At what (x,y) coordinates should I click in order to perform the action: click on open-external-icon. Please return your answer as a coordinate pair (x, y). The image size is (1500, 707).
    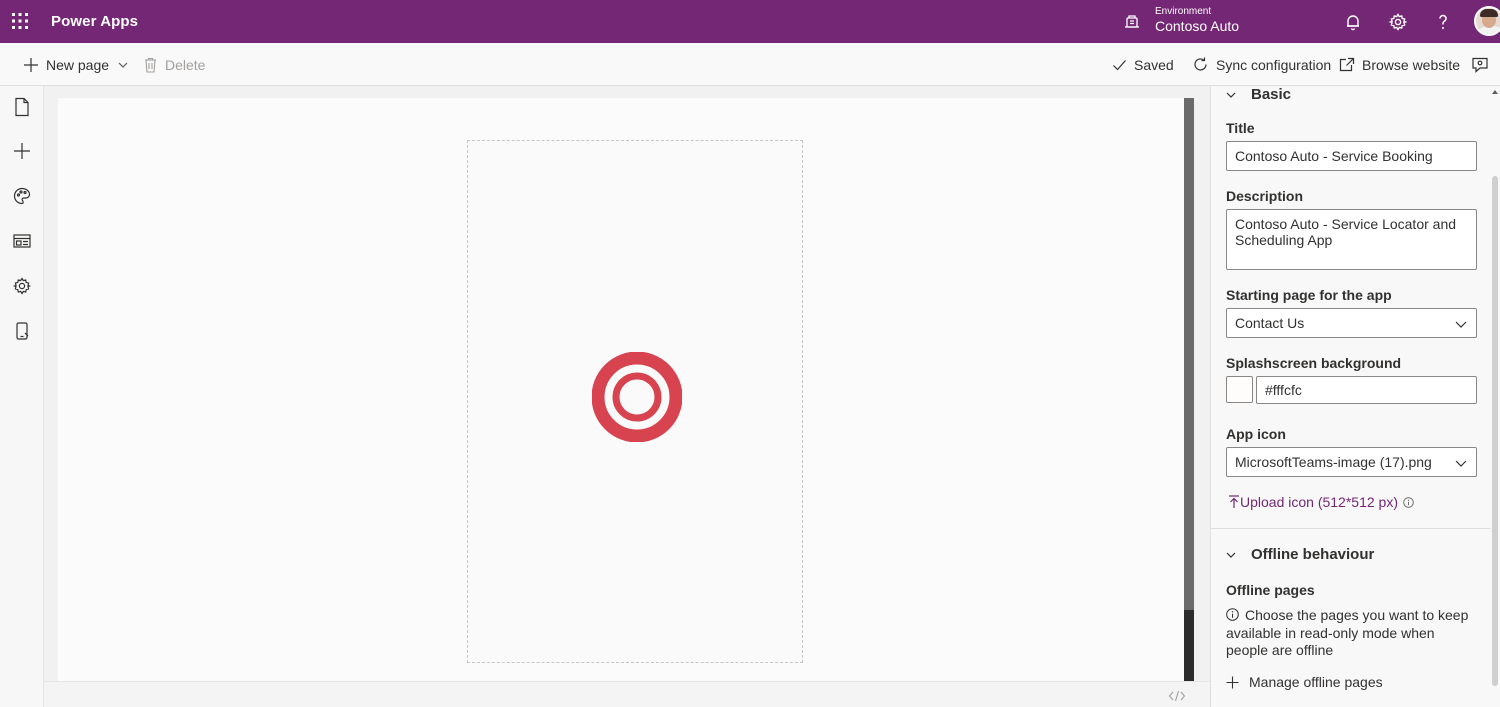
    Looking at the image, I should click on (1347, 64).